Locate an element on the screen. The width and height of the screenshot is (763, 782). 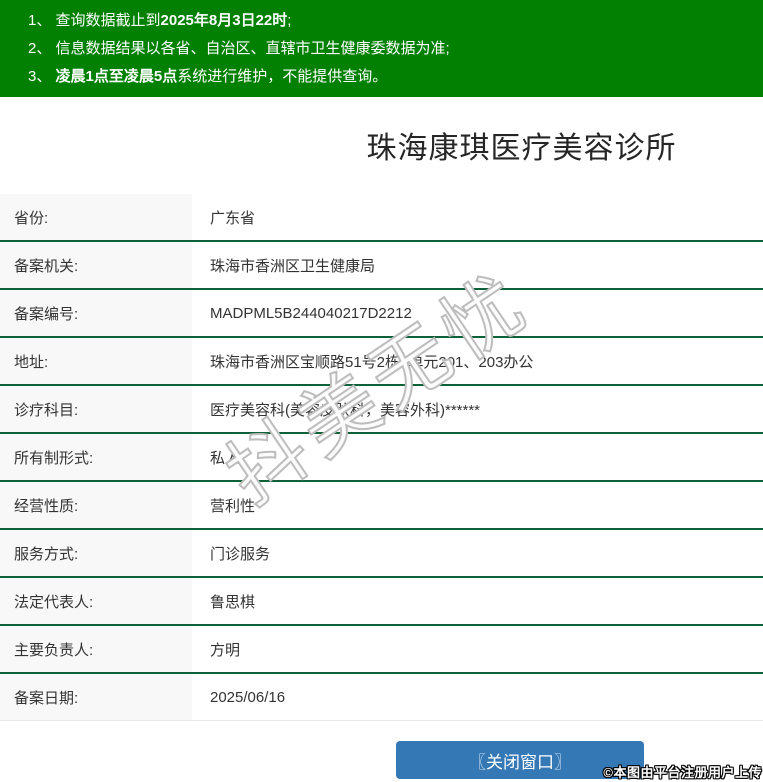
field-label: 地址: is located at coordinates (96, 361).